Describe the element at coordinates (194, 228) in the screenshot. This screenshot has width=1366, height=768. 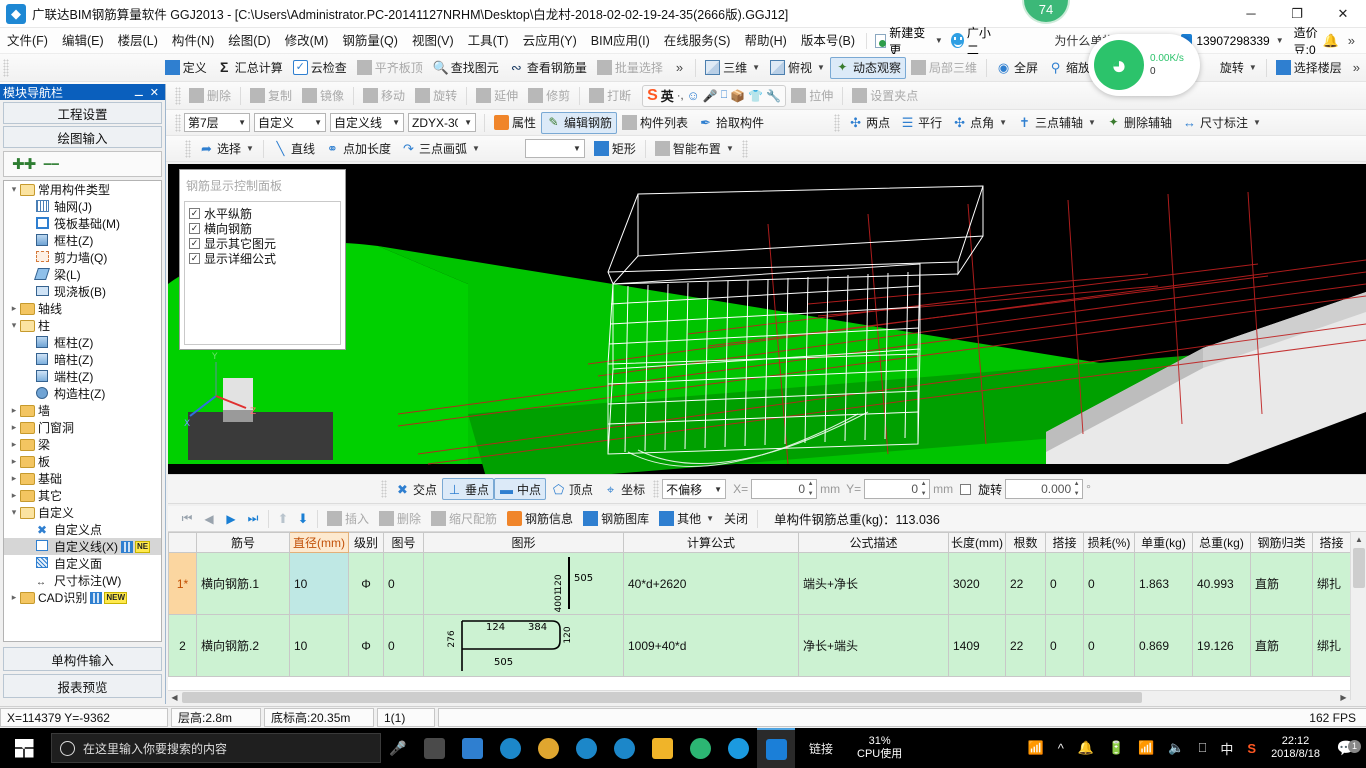
I see `checkbox-transverse-rebar: ✓` at that location.